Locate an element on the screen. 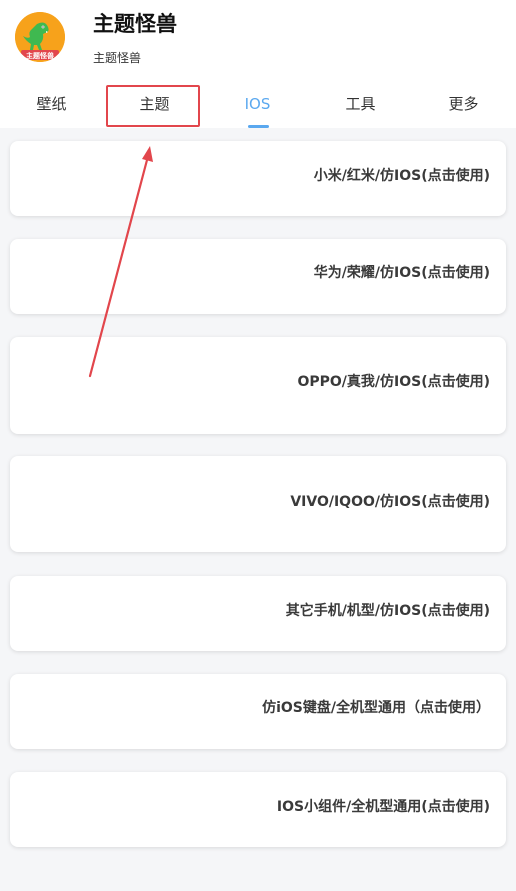 The image size is (516, 891). annotation-arrow is located at coordinates (120, 262).